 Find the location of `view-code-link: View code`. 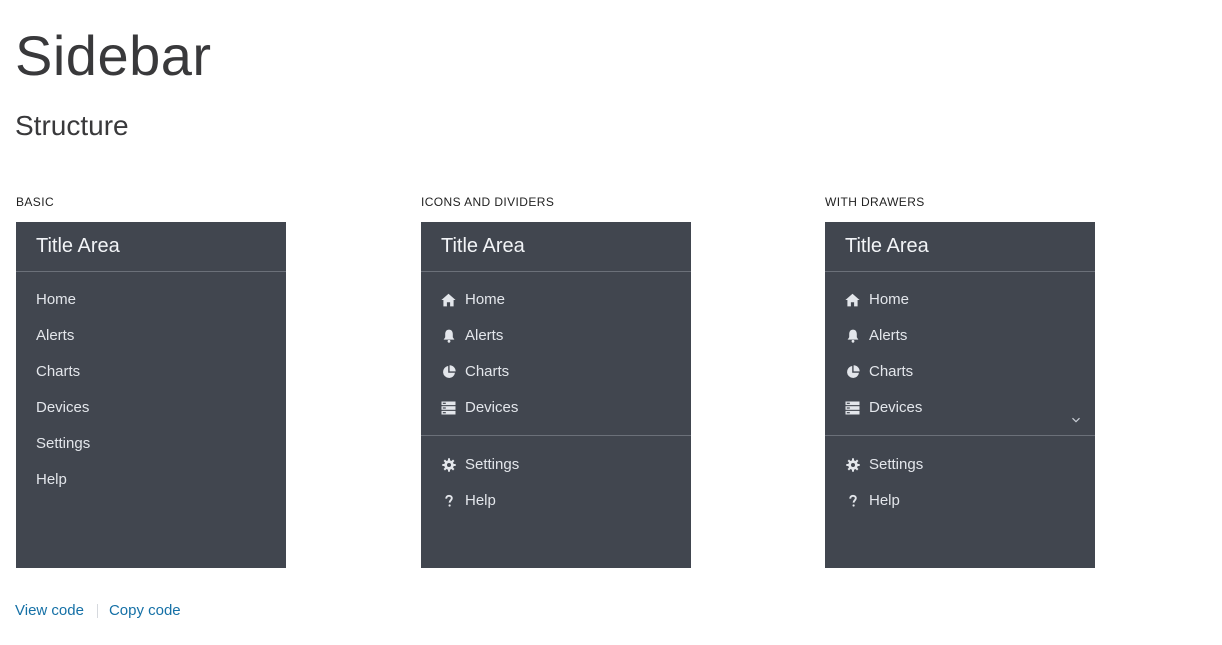

view-code-link: View code is located at coordinates (49, 610).